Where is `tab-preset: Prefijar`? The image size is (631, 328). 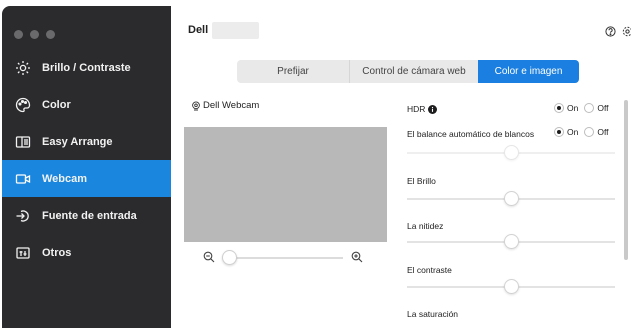
tab-preset: Prefijar is located at coordinates (293, 71).